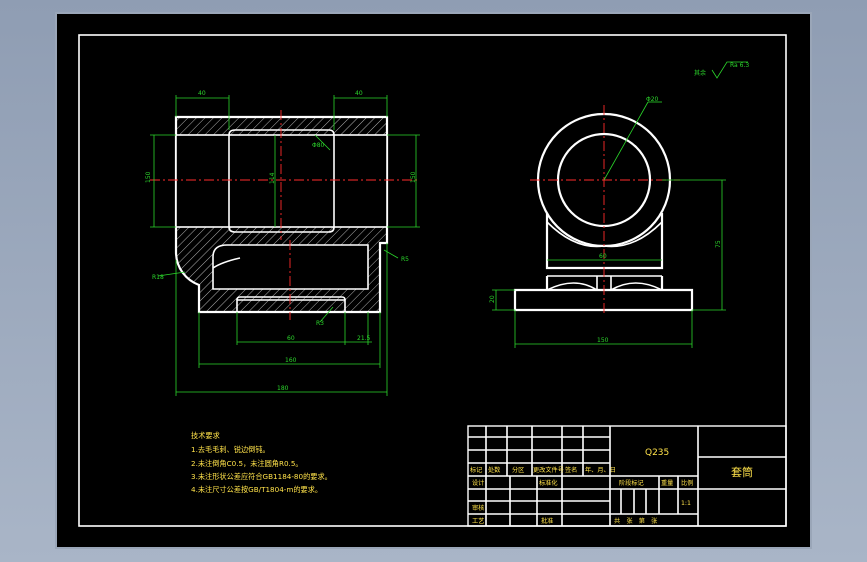 The width and height of the screenshot is (867, 562). I want to click on notes-title: 技术要求, so click(205, 435).